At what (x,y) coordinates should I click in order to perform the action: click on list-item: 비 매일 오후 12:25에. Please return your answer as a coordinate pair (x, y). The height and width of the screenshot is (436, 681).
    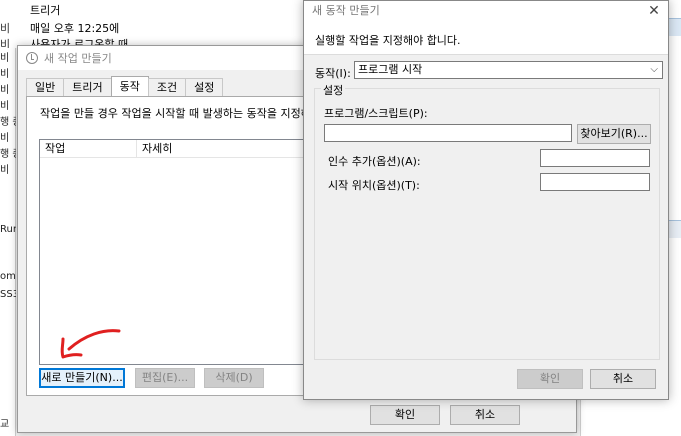
    Looking at the image, I should click on (160, 29).